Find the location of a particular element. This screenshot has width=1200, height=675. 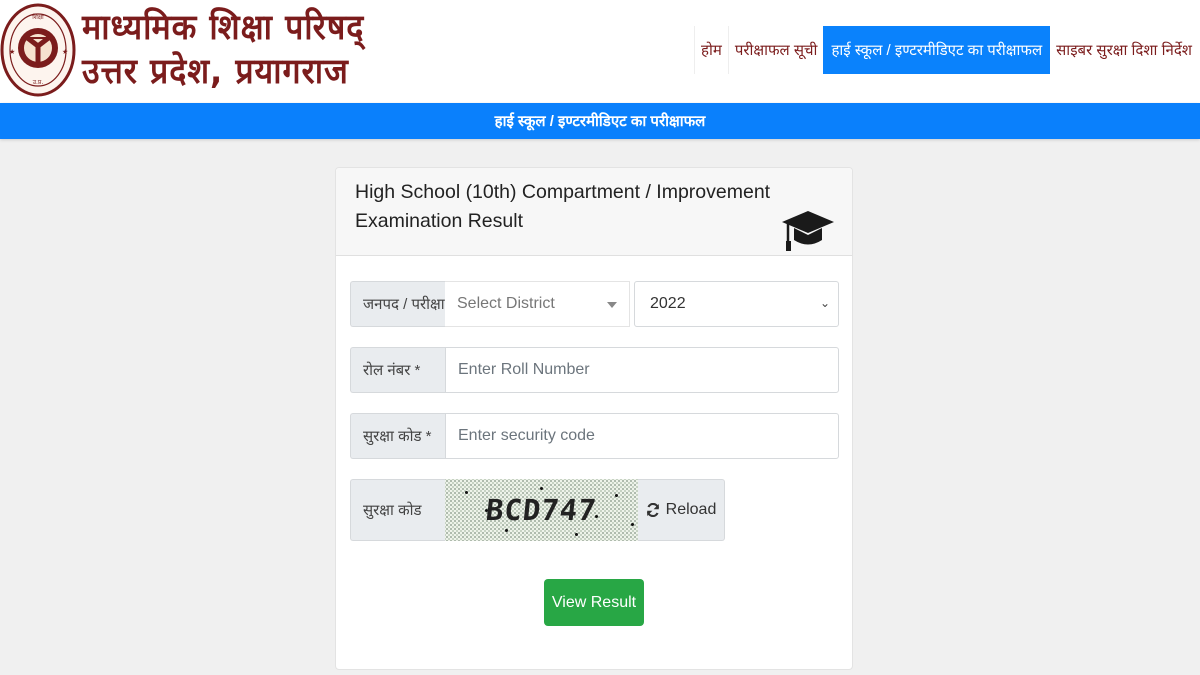

captcha-text: BCD747 is located at coordinates (541, 510).